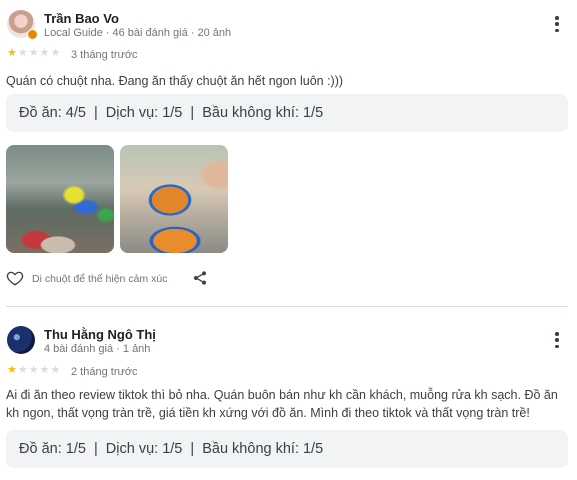  I want to click on share-icon, so click(200, 278).